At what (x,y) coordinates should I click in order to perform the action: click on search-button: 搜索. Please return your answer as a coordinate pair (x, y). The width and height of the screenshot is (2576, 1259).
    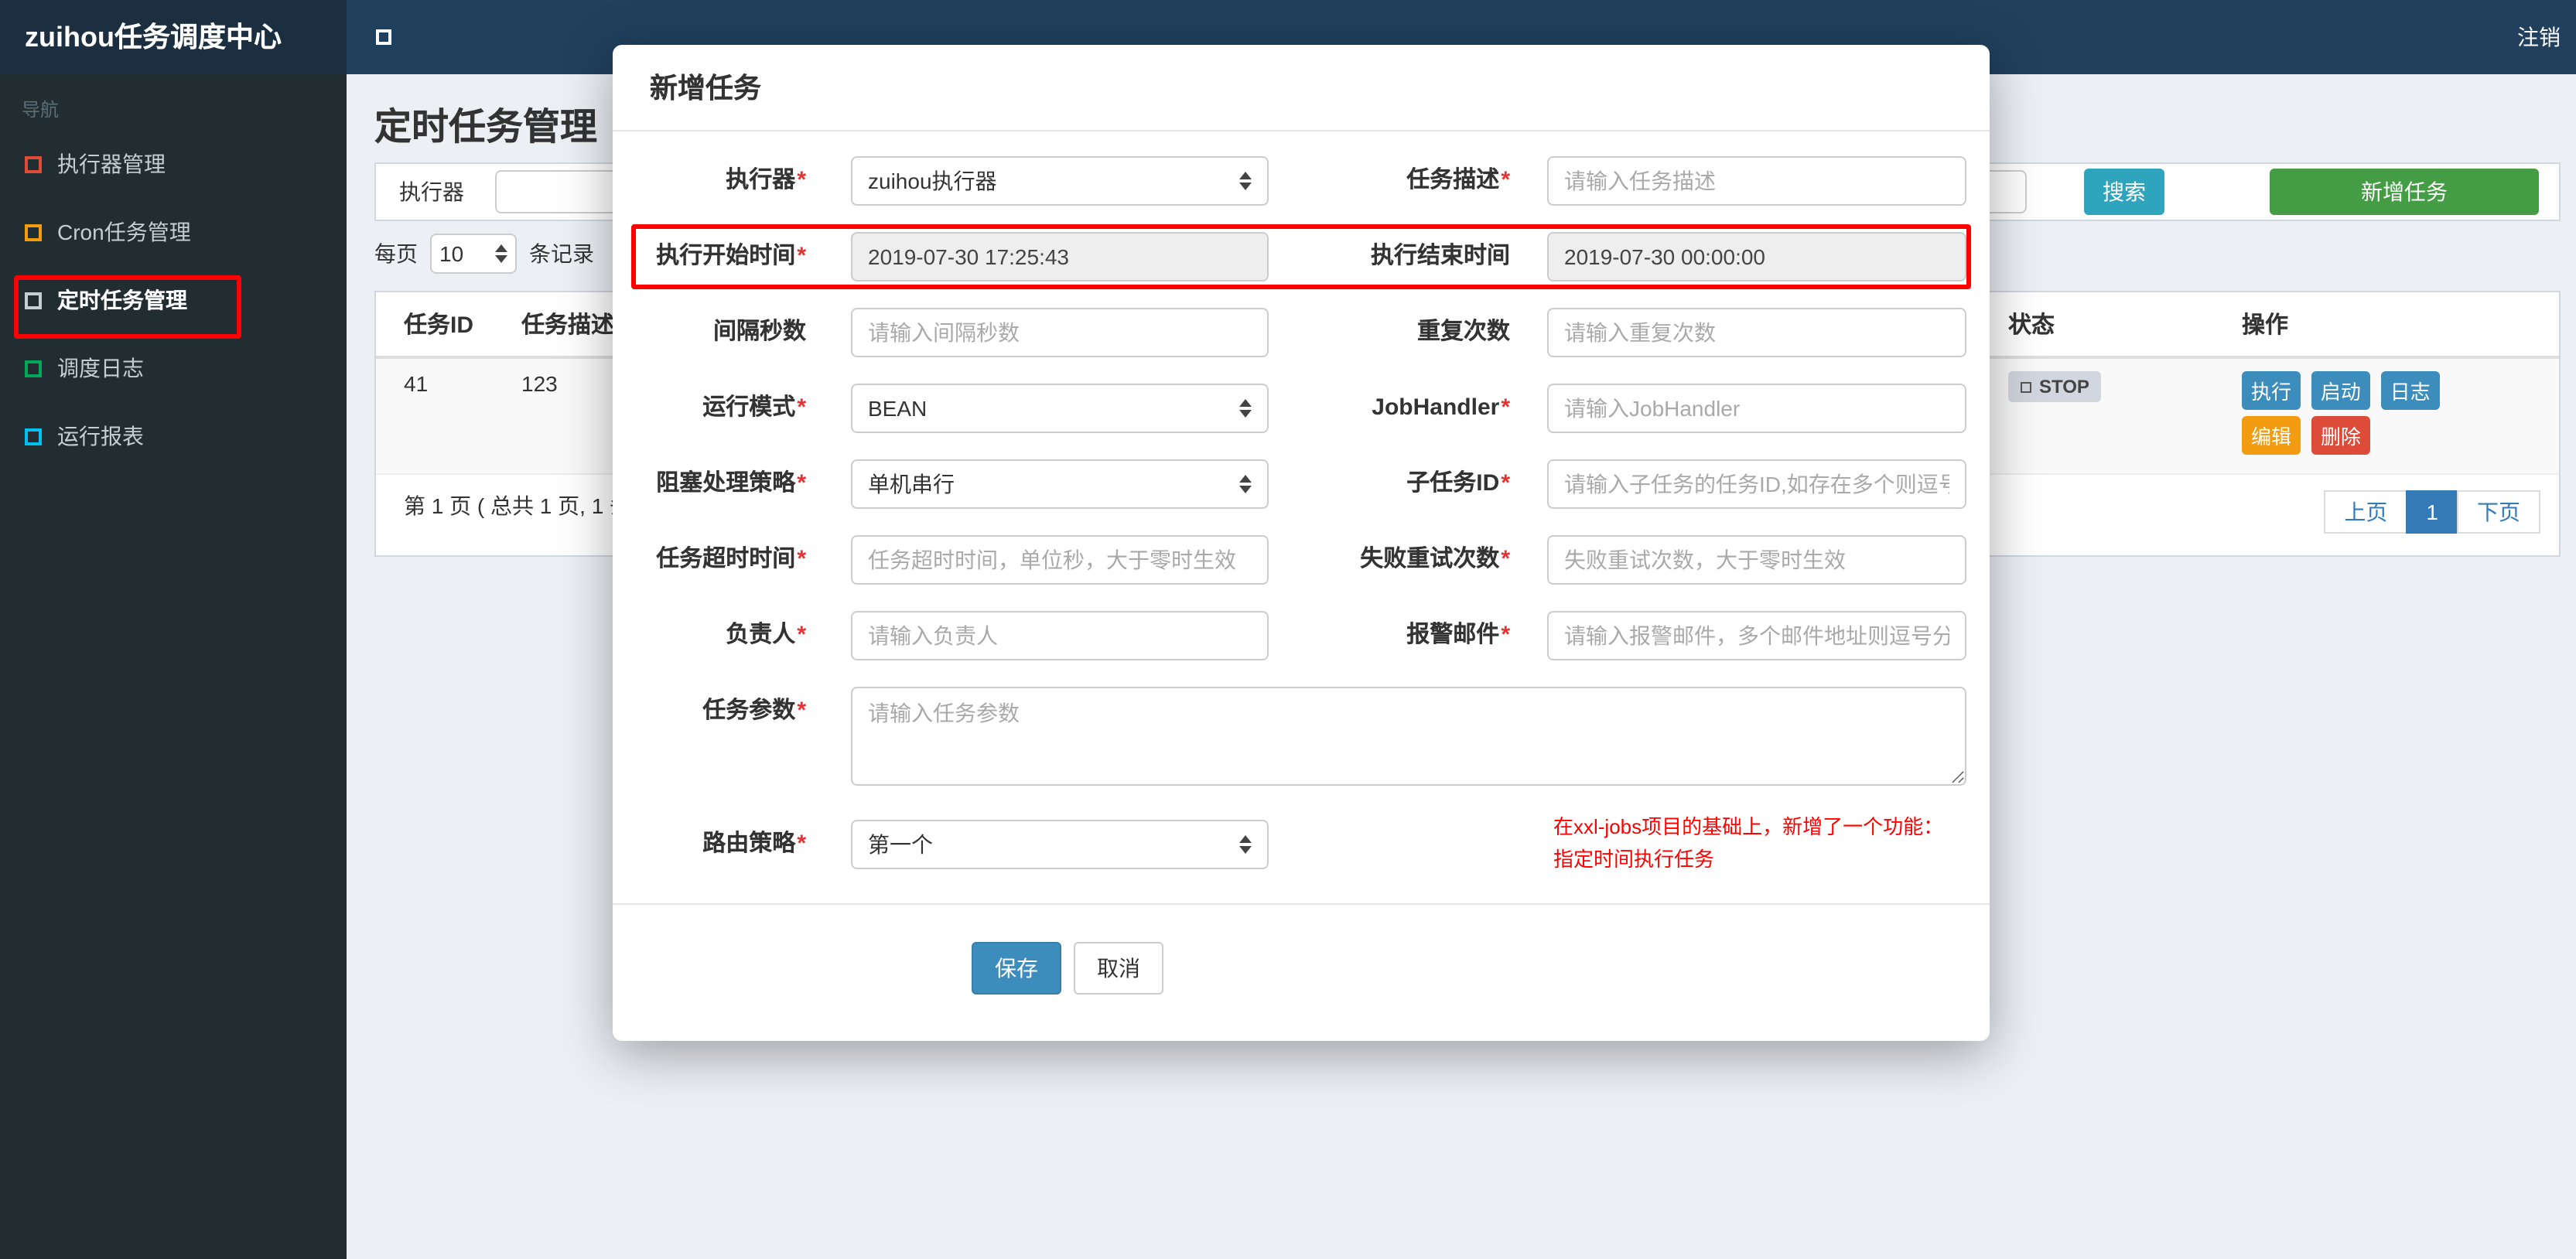
    Looking at the image, I should click on (2124, 192).